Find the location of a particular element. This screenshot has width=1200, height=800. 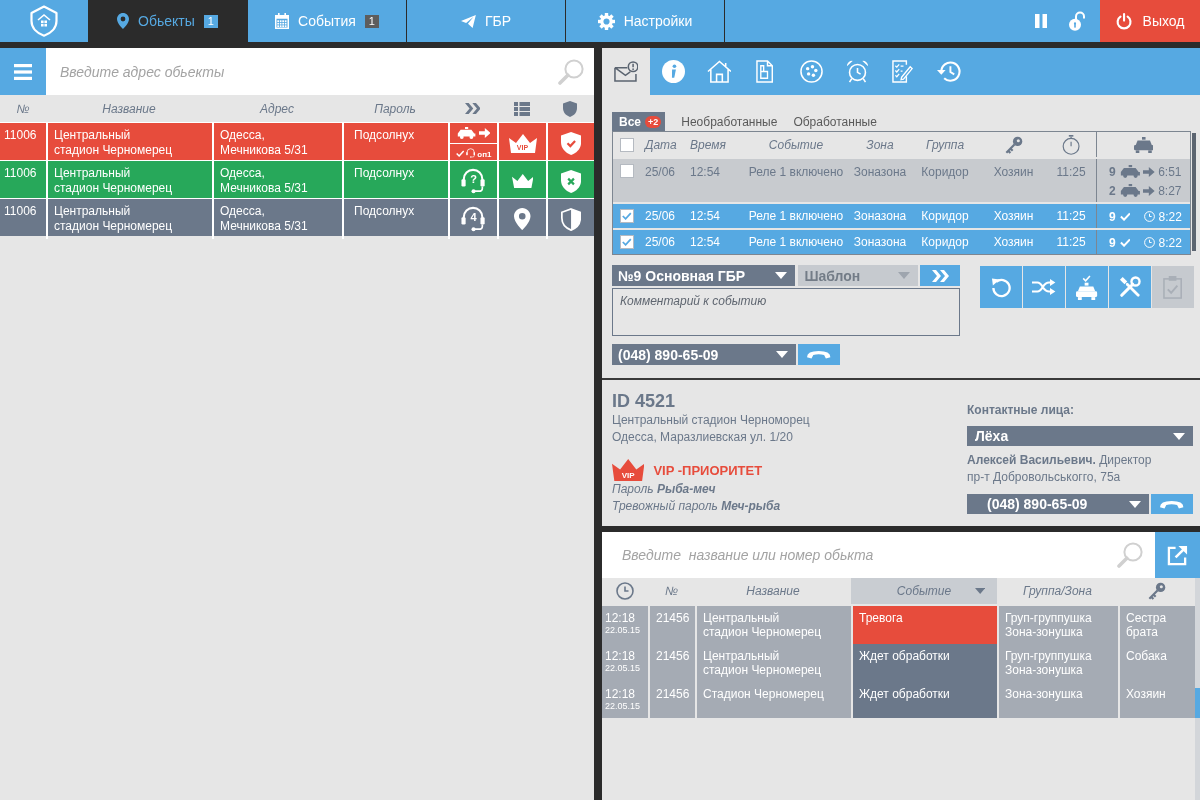

open-external-button is located at coordinates (1177, 555).